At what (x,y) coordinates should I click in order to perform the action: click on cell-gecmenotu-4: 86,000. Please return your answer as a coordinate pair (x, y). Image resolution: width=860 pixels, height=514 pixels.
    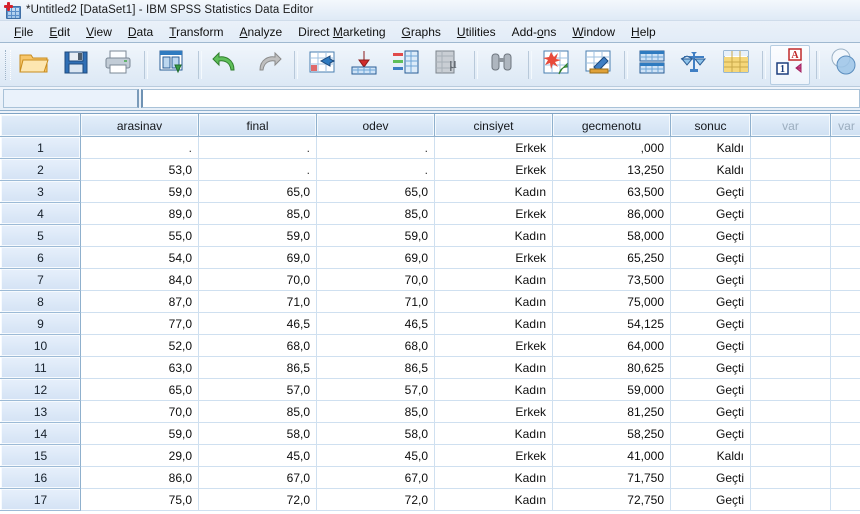
    Looking at the image, I should click on (611, 213).